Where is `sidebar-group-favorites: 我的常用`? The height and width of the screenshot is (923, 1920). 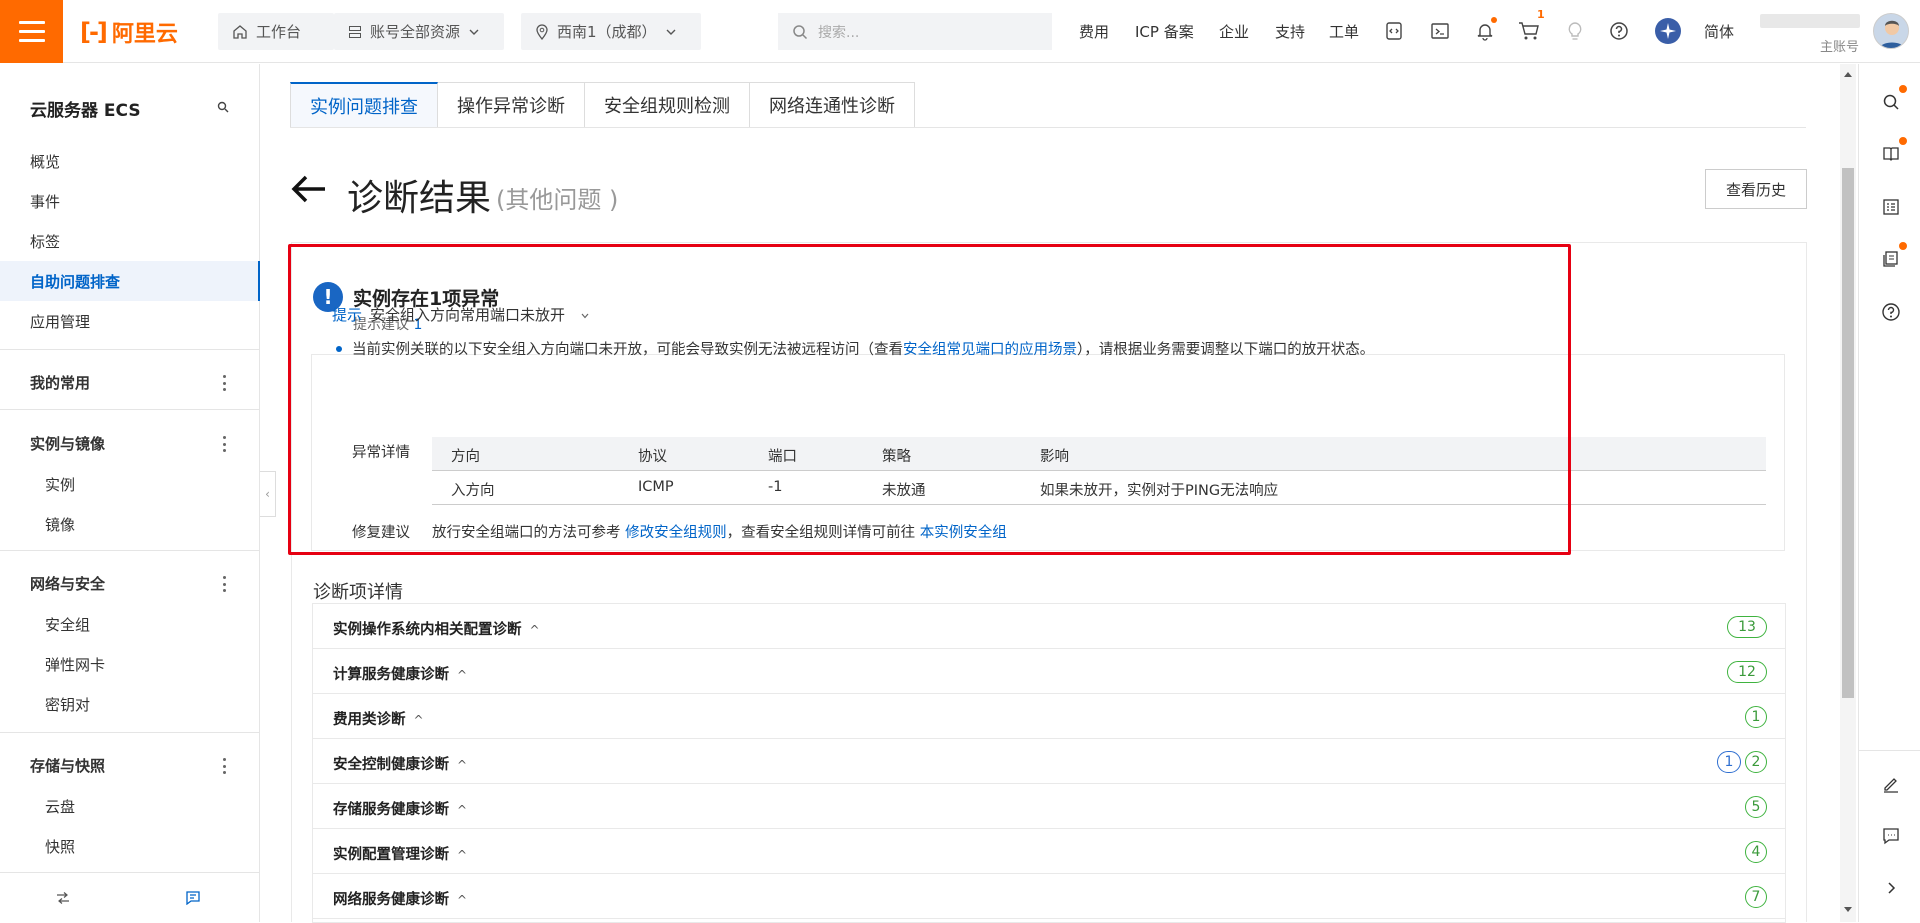 sidebar-group-favorites: 我的常用 is located at coordinates (60, 382).